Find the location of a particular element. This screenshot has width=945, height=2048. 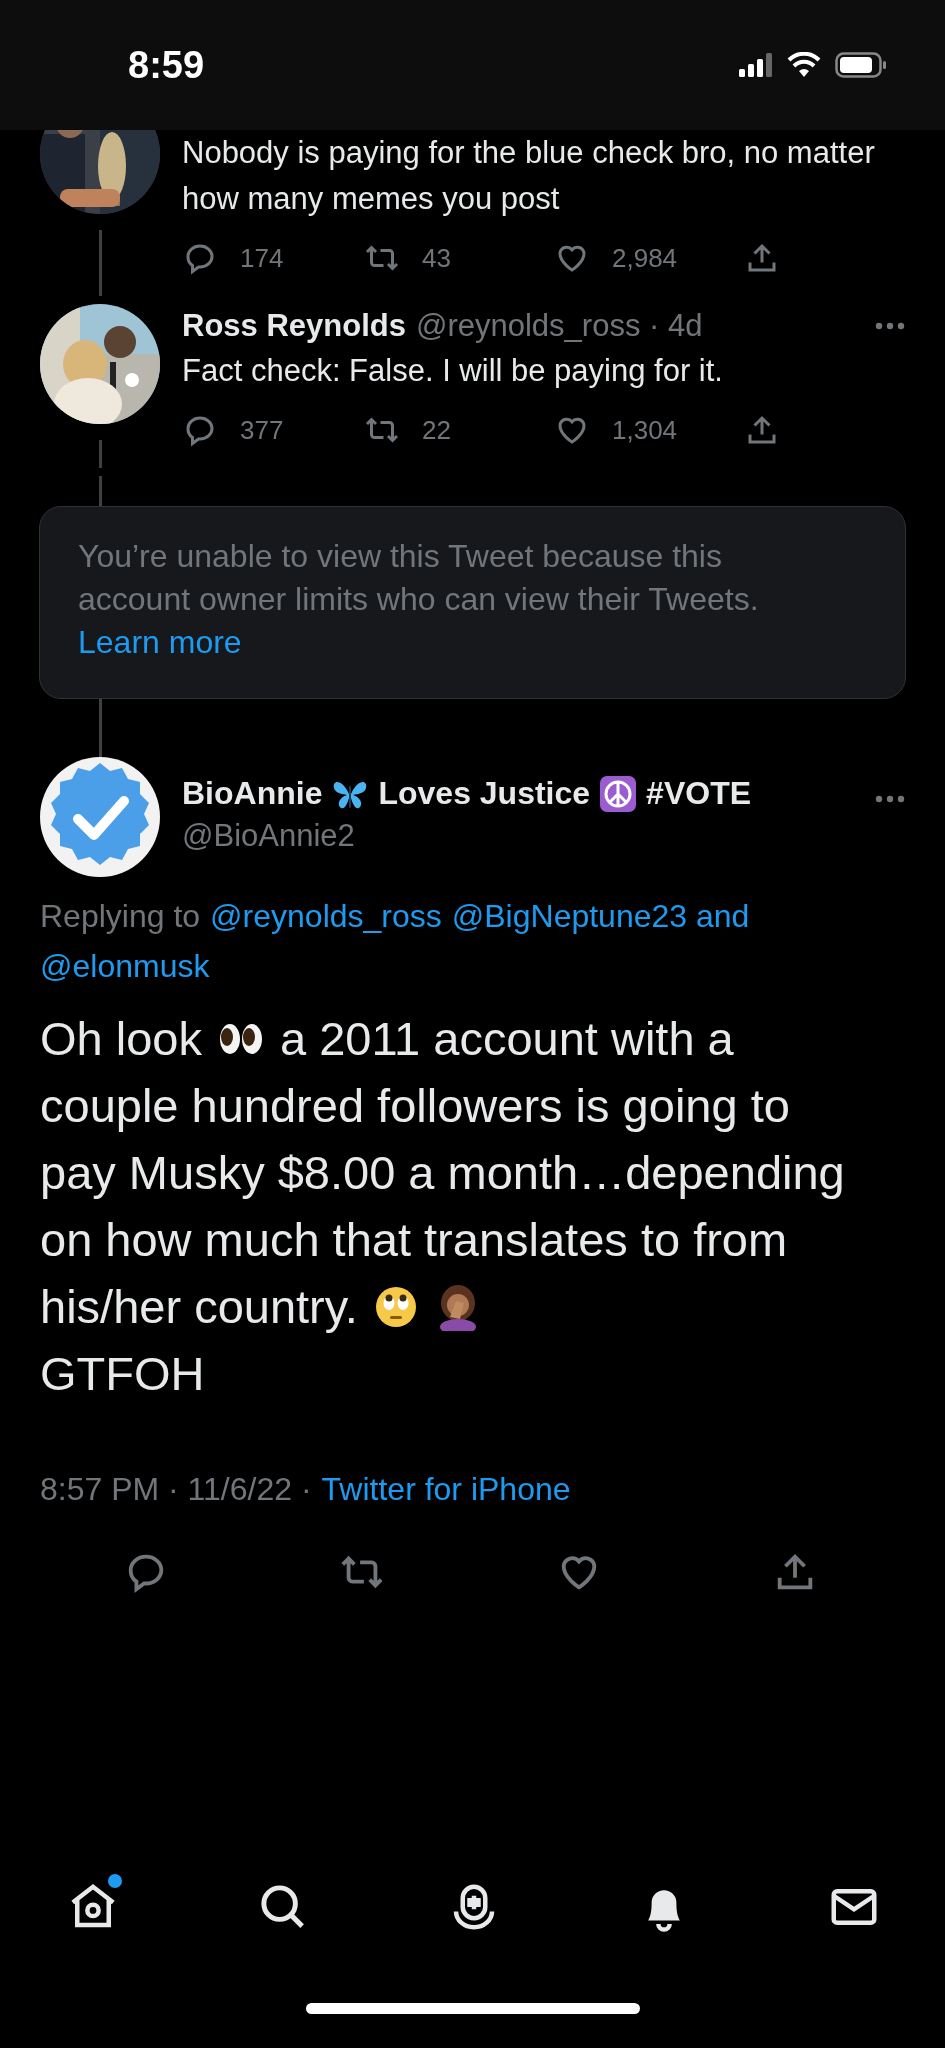

user-name: #VOTE is located at coordinates (698, 793).